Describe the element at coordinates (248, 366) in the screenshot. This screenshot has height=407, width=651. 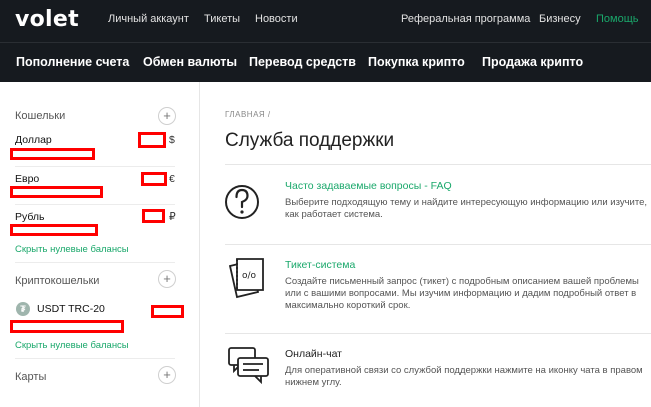
I see `chat-icon` at that location.